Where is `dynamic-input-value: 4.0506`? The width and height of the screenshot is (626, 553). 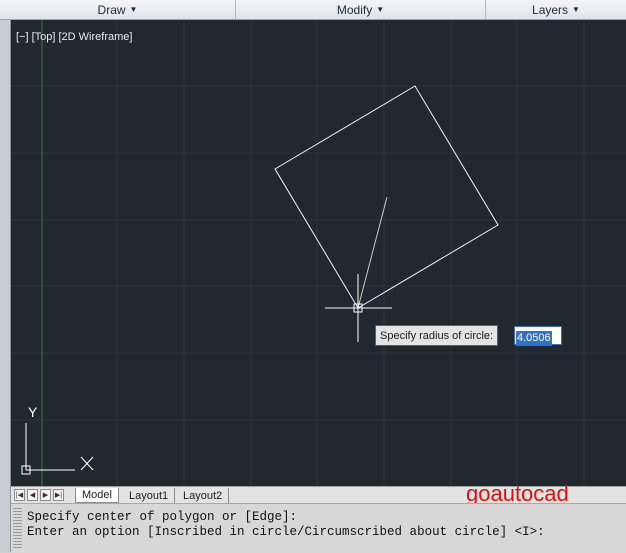 dynamic-input-value: 4.0506 is located at coordinates (534, 338).